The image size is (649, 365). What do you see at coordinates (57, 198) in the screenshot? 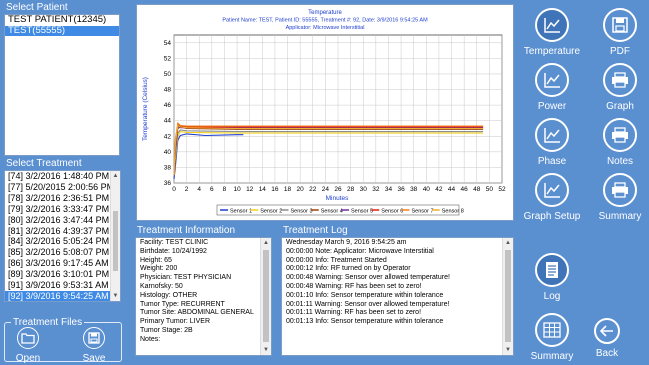
I see `treatment-list-item: [78] 3/2/2016 2:36:51 PM` at bounding box center [57, 198].